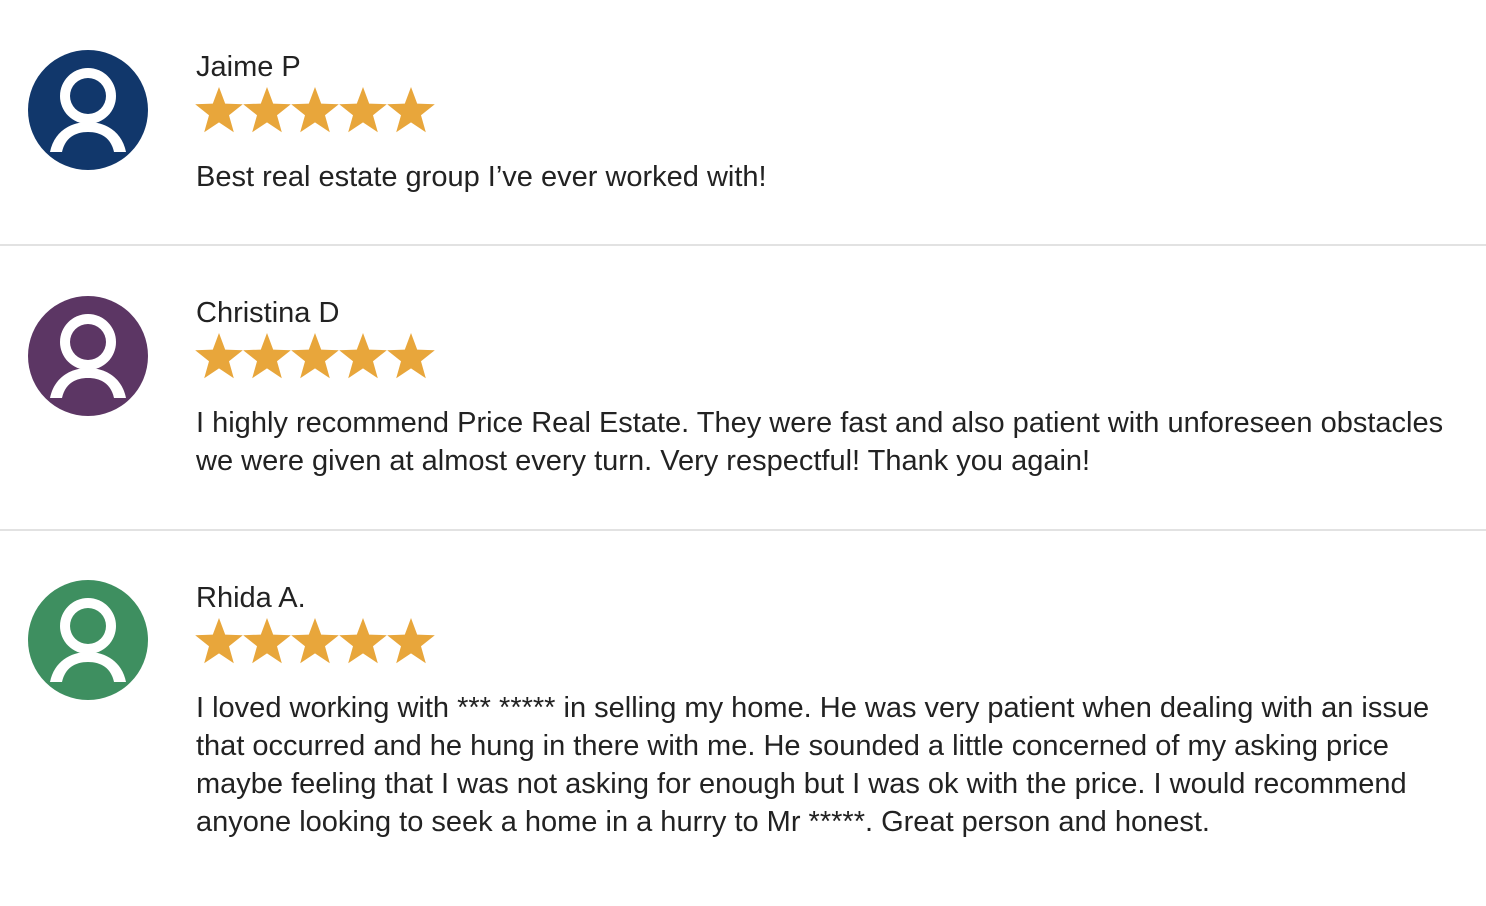 The height and width of the screenshot is (906, 1486). Describe the element at coordinates (251, 598) in the screenshot. I see `reviewer-name: Rhida A.` at that location.